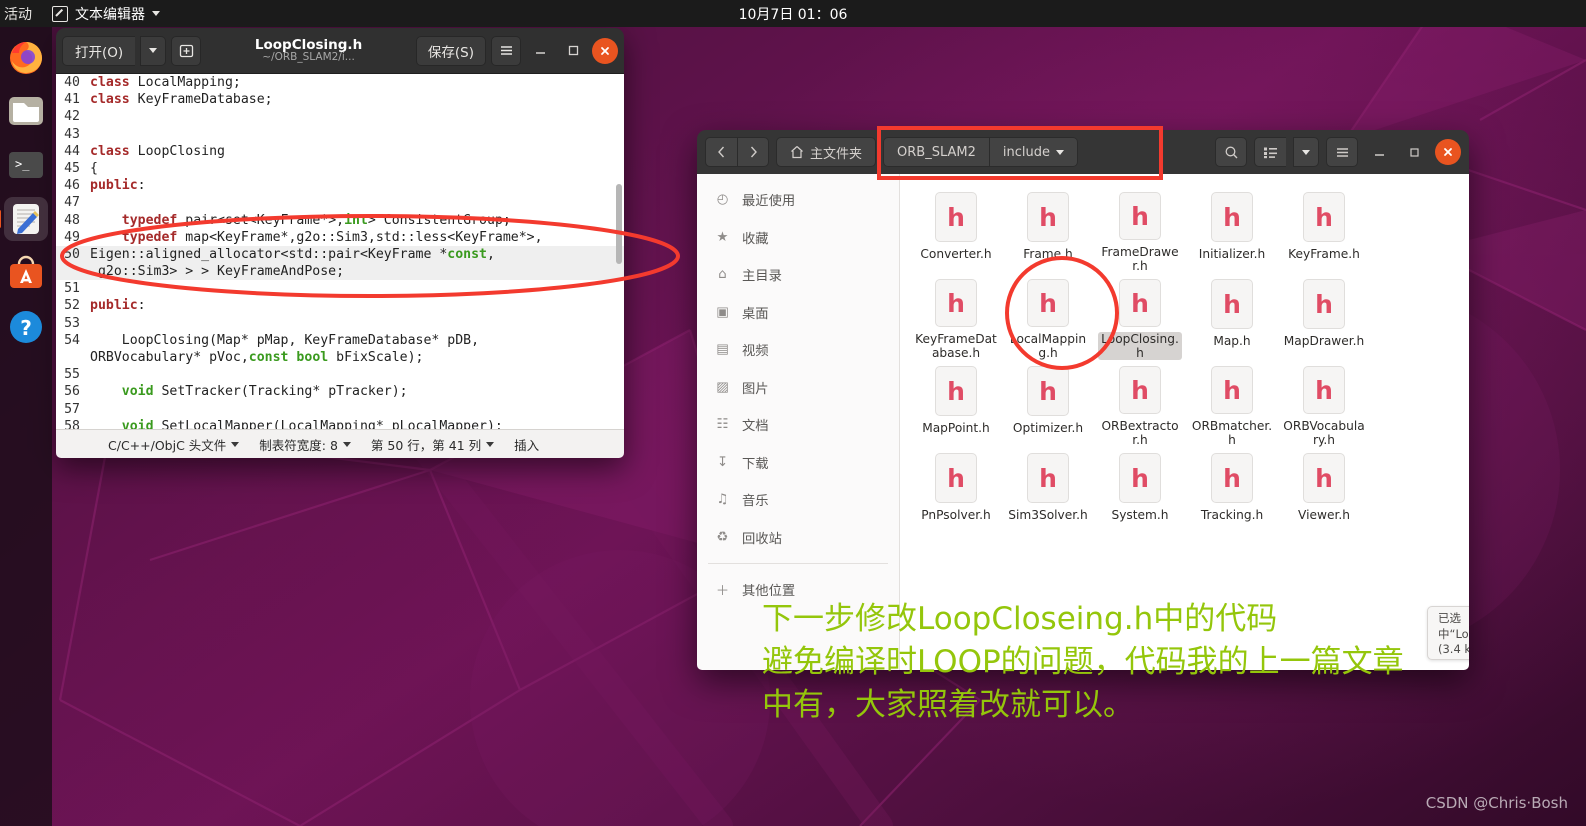 This screenshot has width=1586, height=826. I want to click on open-file-dropdown, so click(153, 50).